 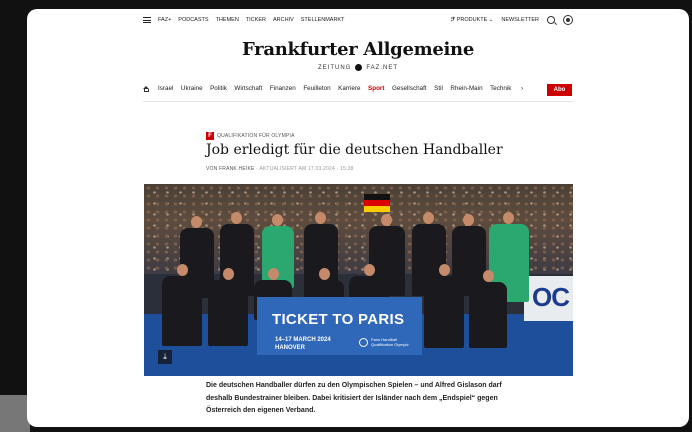 I want to click on nav-item-israel: Israel, so click(x=165, y=88).